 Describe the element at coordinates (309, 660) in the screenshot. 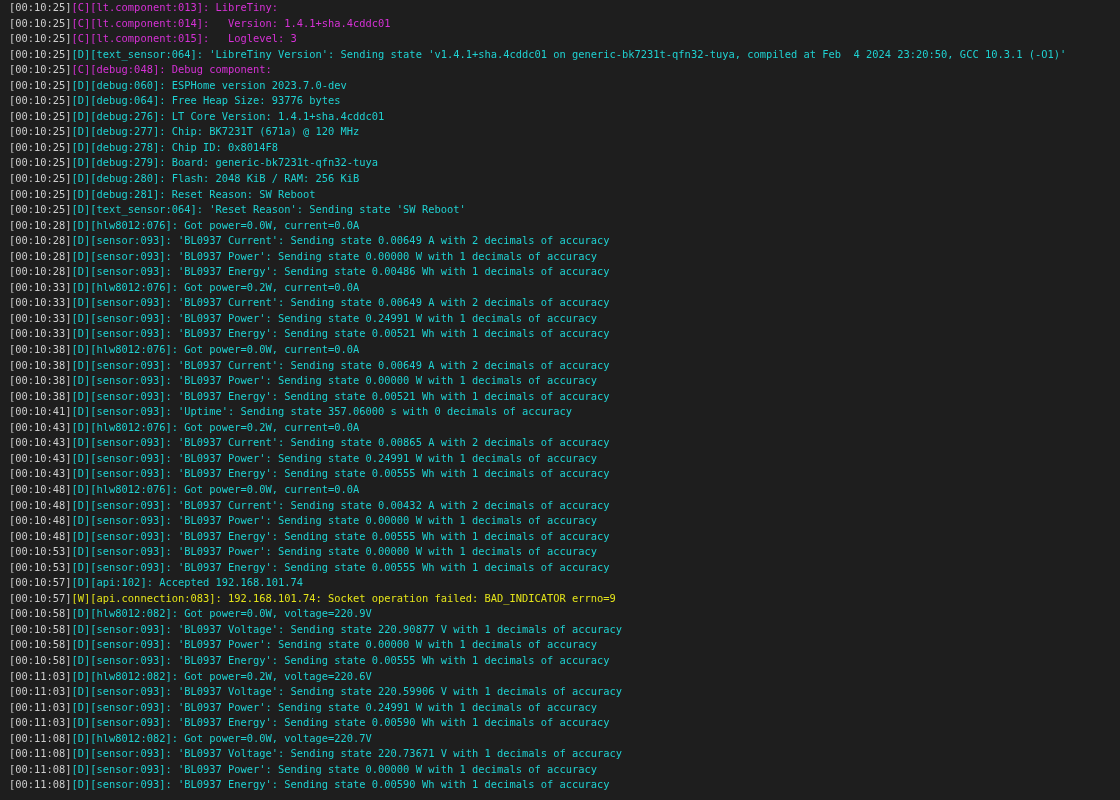

I see `log-line: [00:10:58][D][sensor:093]: 'BL0937 Energy': Sending state 0.00555 Wh with 1 decimals of accuracy` at that location.